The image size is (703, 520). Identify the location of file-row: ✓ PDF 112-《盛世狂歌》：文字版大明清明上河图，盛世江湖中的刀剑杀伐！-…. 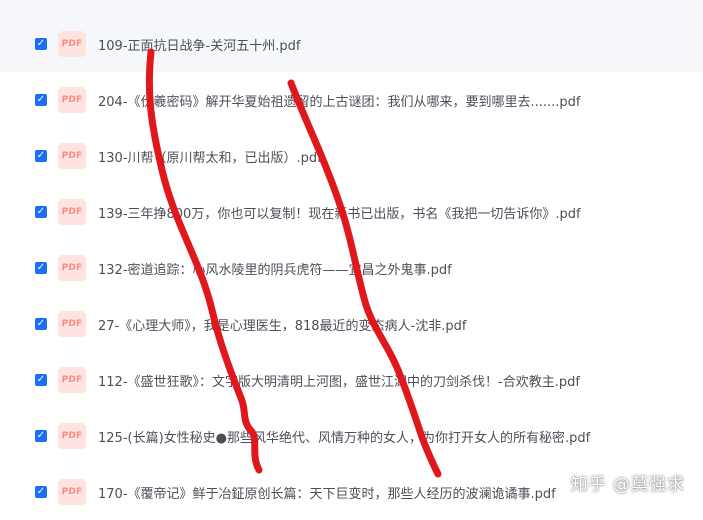
(351, 380).